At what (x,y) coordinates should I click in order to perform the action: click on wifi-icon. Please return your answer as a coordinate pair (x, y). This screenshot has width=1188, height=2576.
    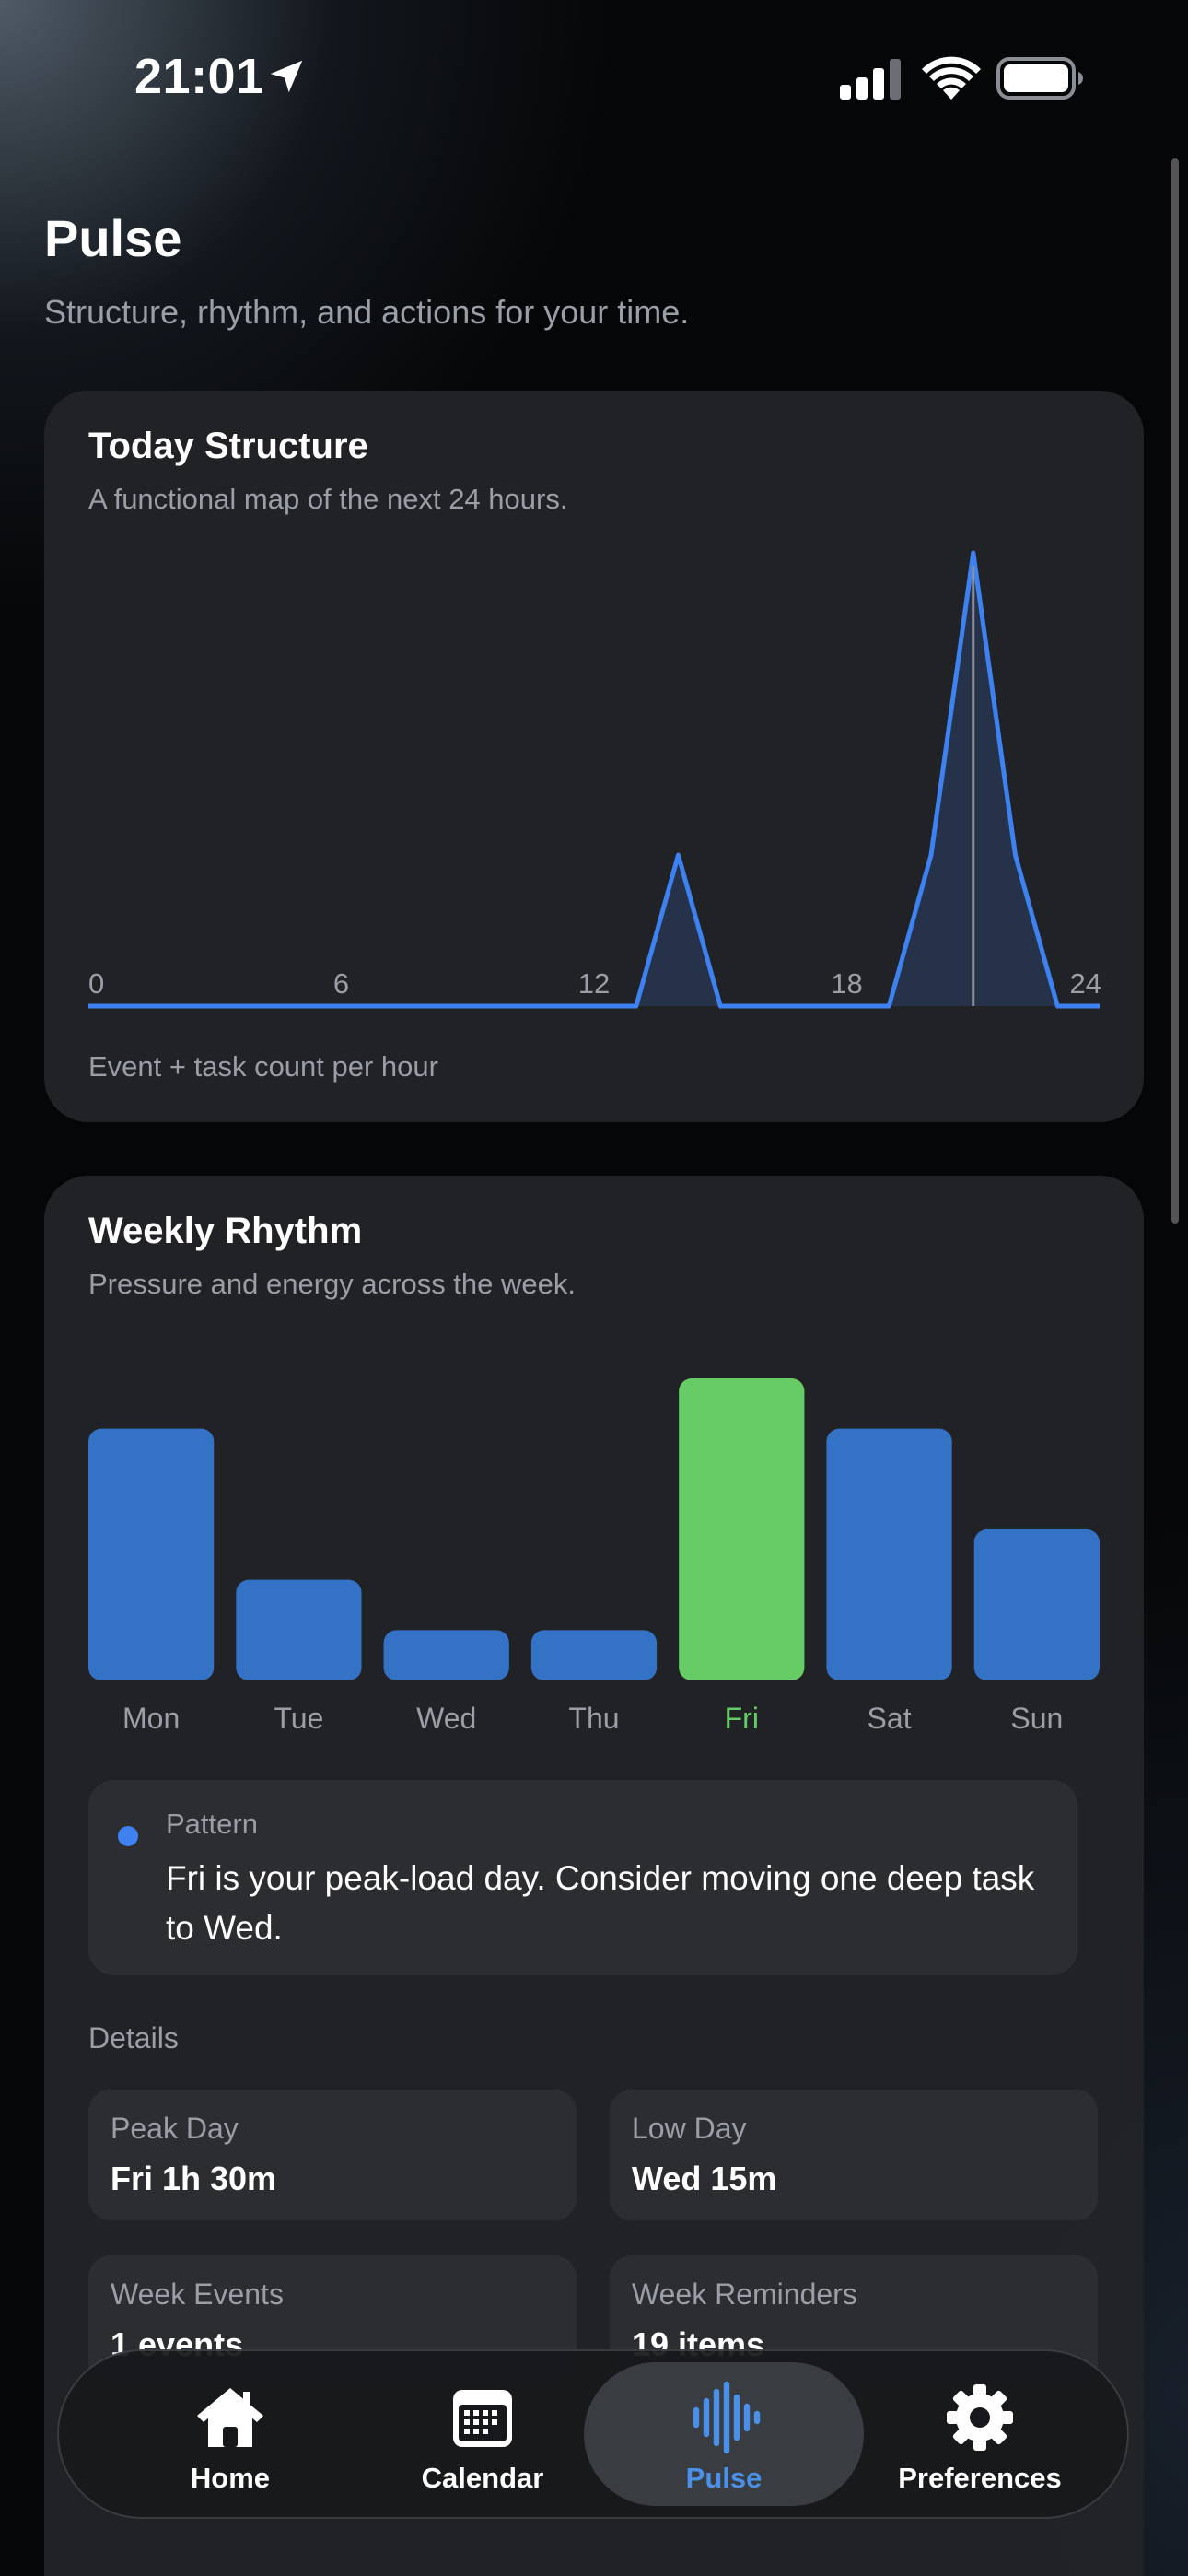
    Looking at the image, I should click on (951, 78).